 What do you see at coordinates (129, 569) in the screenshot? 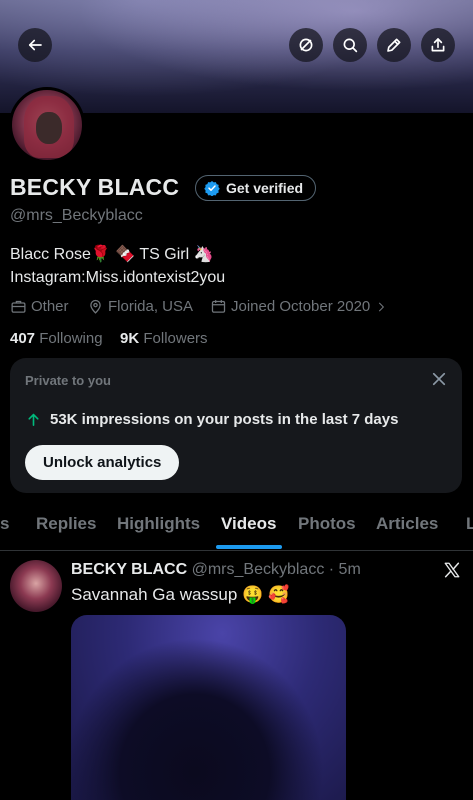
I see `post-author: BECKY BLACC` at bounding box center [129, 569].